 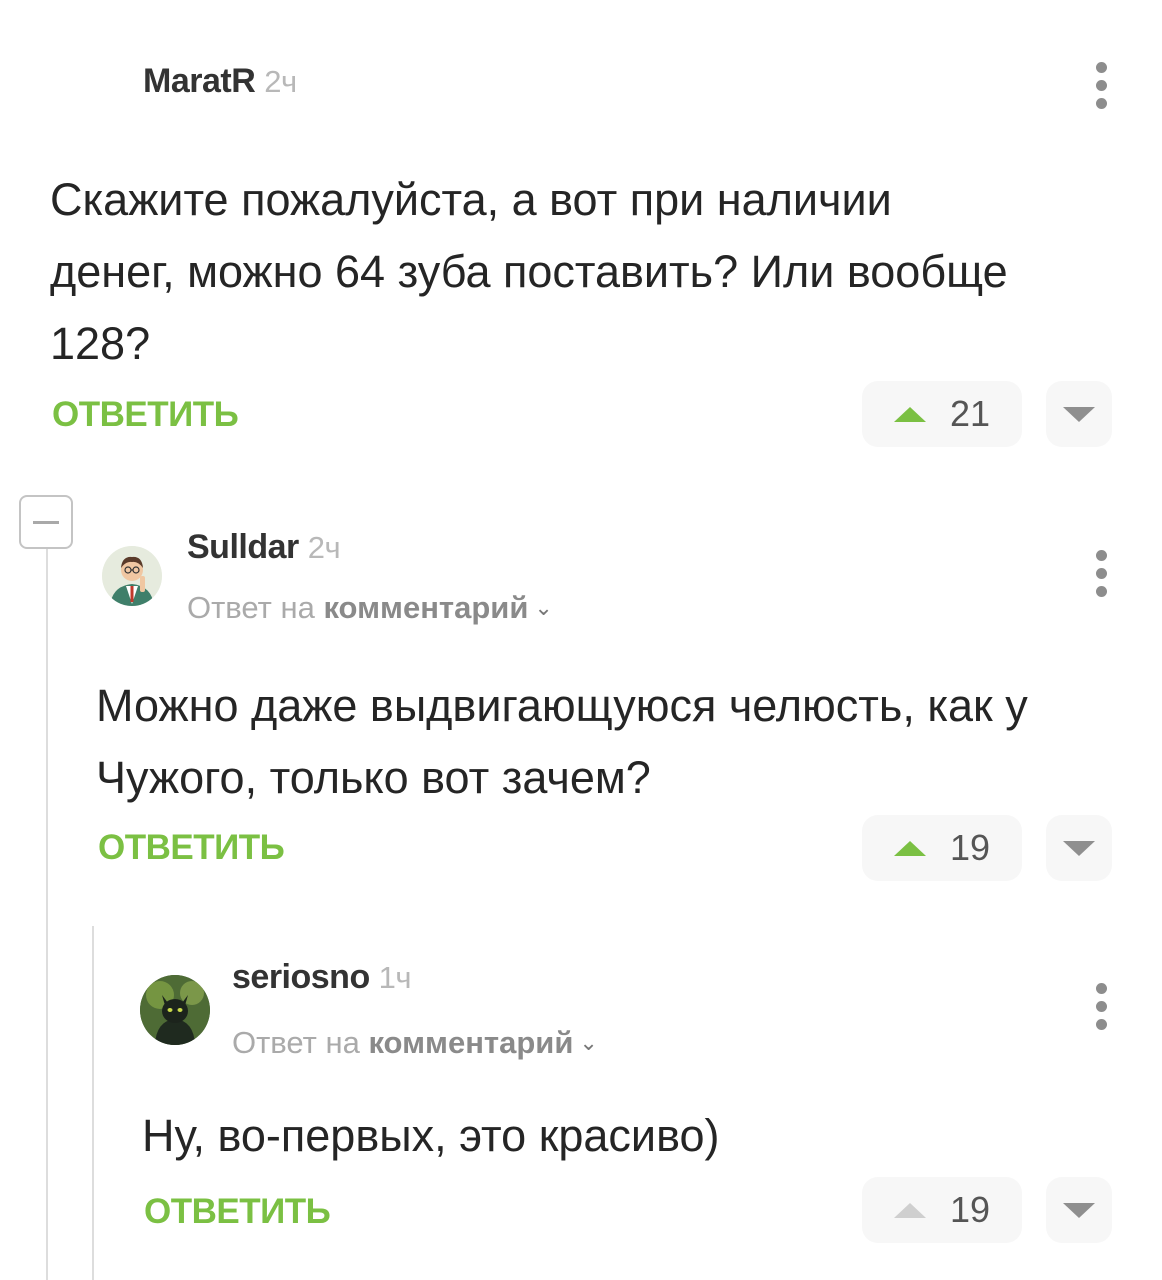 What do you see at coordinates (431, 1135) in the screenshot?
I see `comment-text: Ну, во-первых, это красиво)` at bounding box center [431, 1135].